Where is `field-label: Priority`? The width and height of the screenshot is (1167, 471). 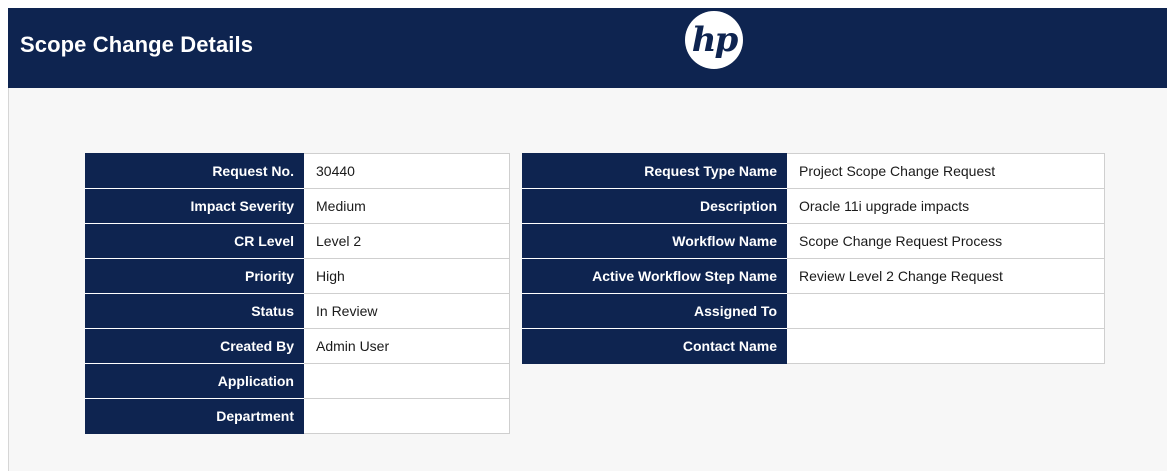 field-label: Priority is located at coordinates (194, 276).